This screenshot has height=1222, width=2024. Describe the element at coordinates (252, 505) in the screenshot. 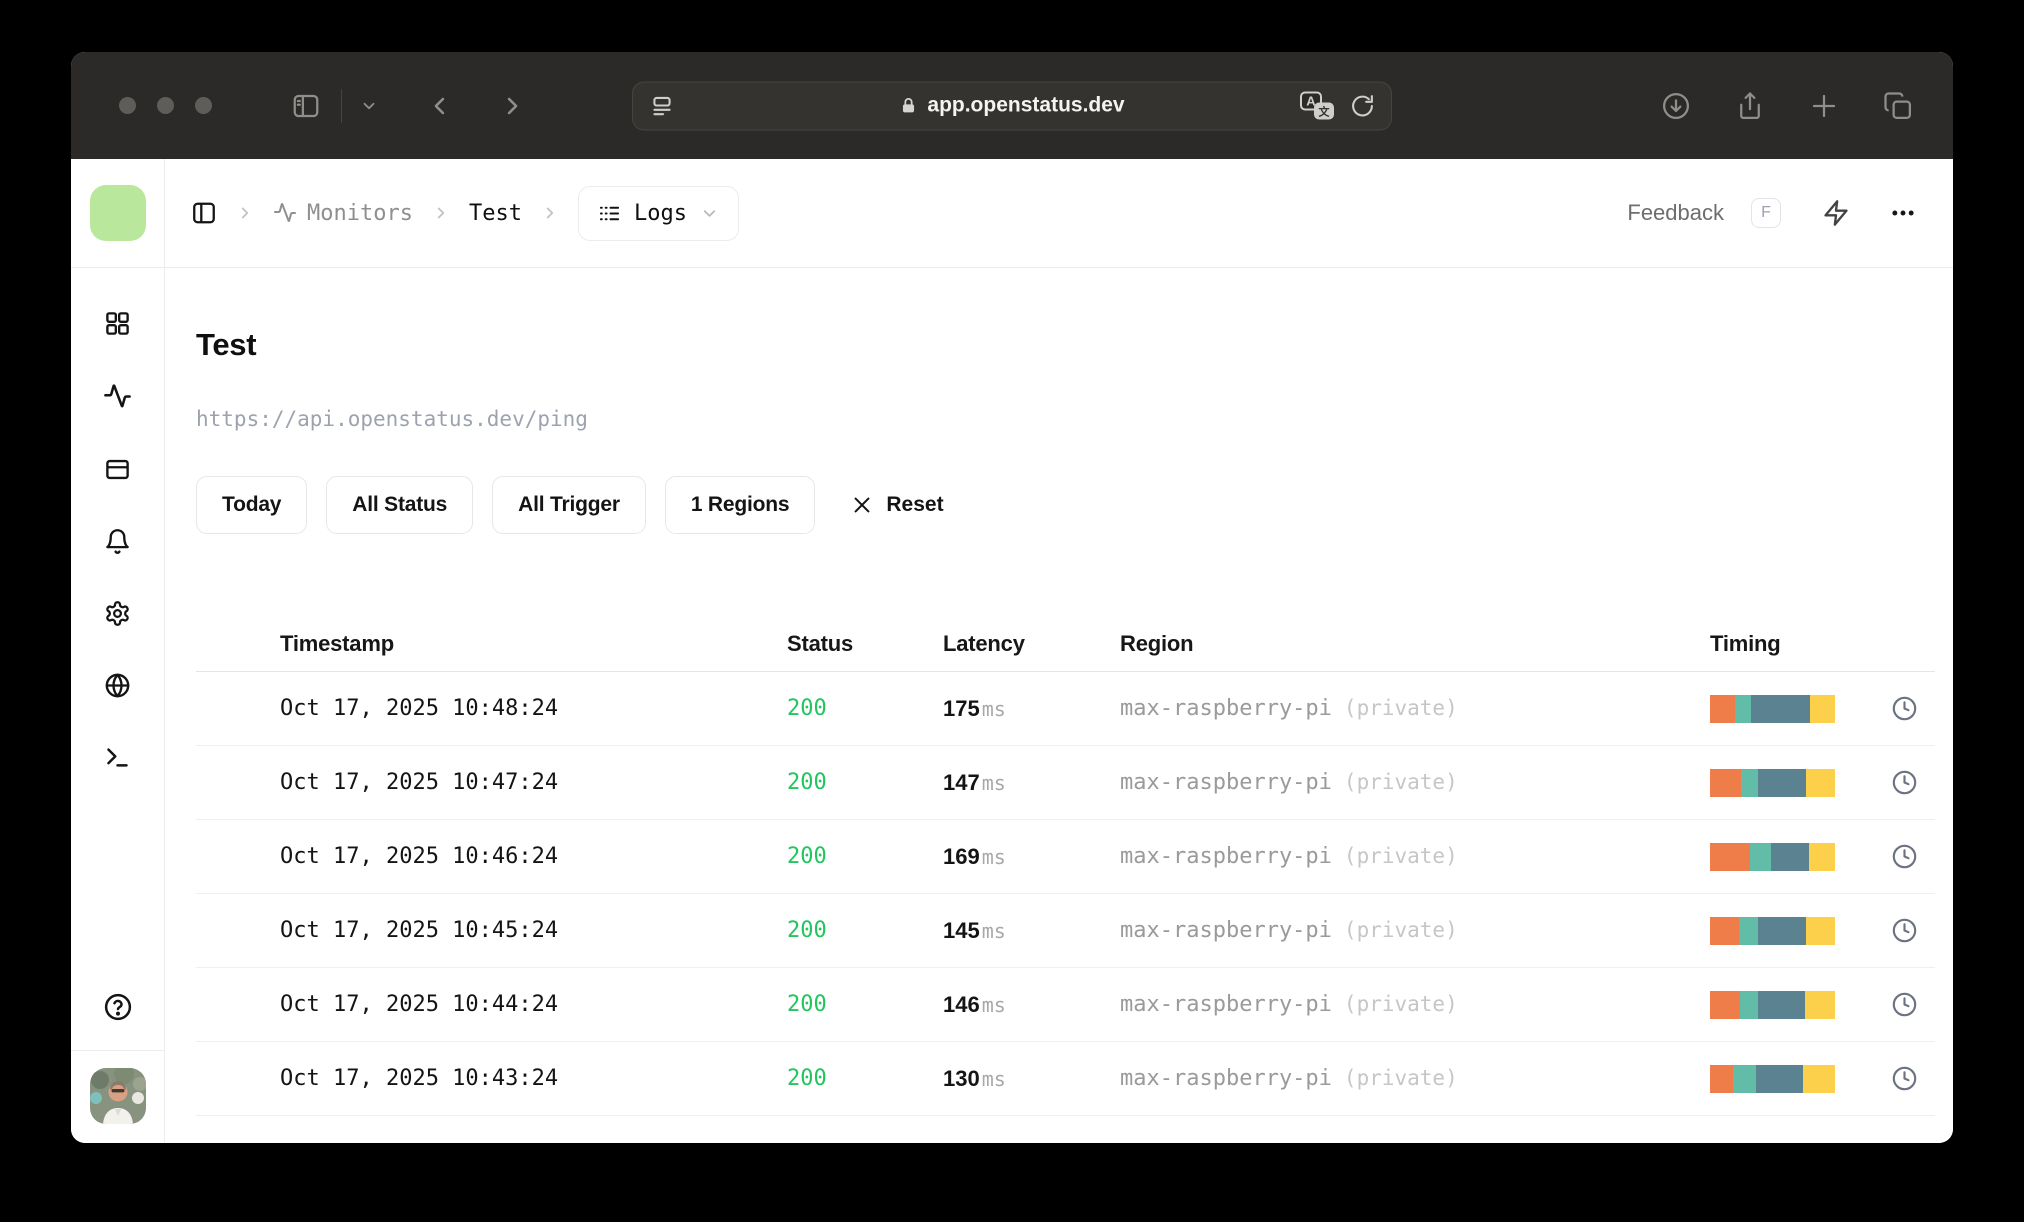

I see `filter-date: Today` at that location.